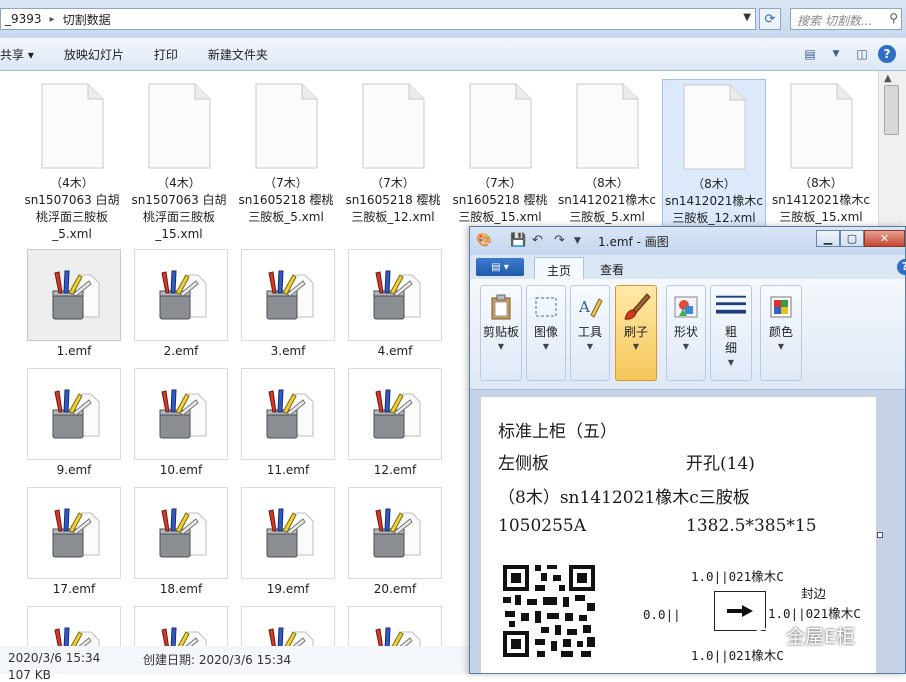 The width and height of the screenshot is (906, 682). I want to click on emf-file-item: 19.emf, so click(288, 541).